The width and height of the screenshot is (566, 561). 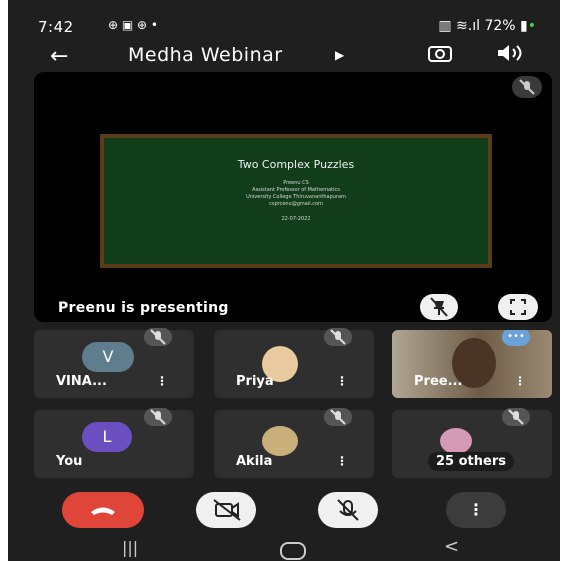 What do you see at coordinates (296, 183) in the screenshot?
I see `slide-author: Preenu CS` at bounding box center [296, 183].